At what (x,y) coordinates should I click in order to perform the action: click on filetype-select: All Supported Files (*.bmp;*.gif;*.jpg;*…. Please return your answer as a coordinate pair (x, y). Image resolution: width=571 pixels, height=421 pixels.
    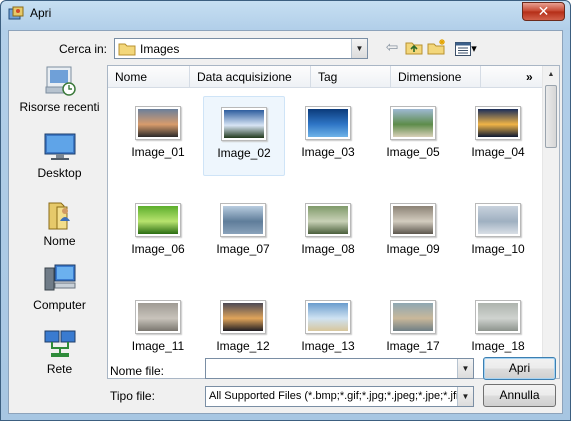
    Looking at the image, I should click on (339, 396).